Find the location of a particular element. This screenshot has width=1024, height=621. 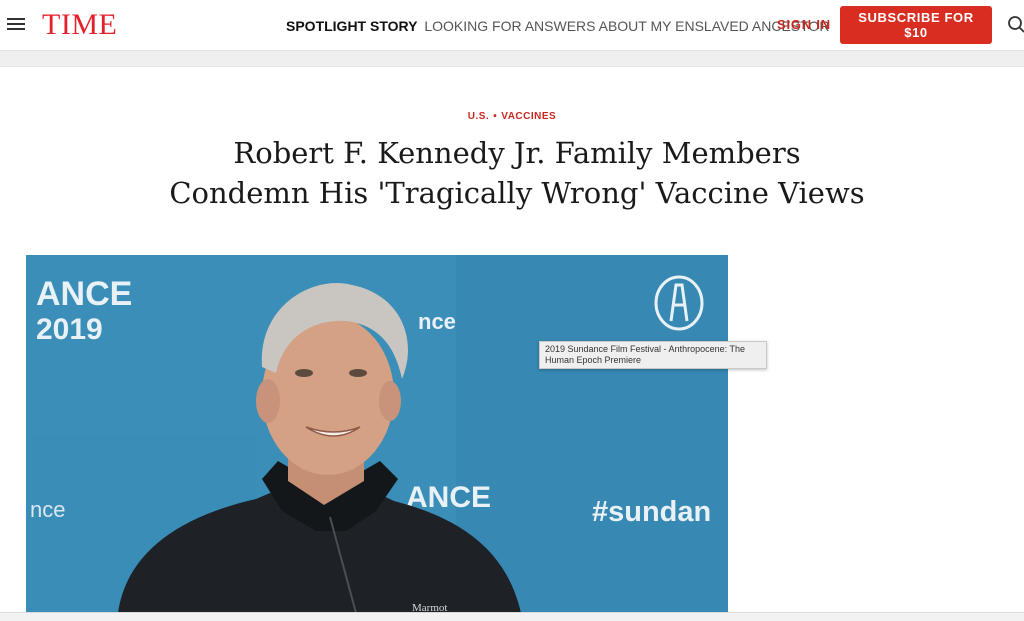

header-divider-band is located at coordinates (512, 59).